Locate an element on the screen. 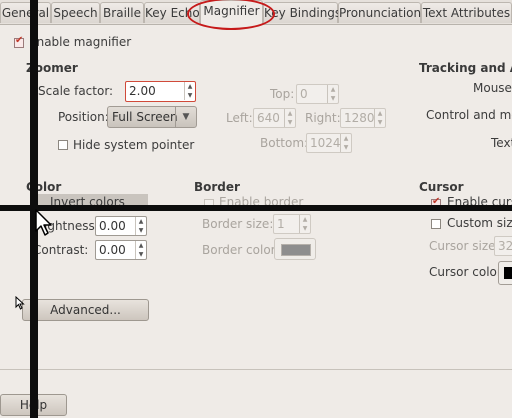 The width and height of the screenshot is (512, 418). cursor-size-spinner: 32 is located at coordinates (503, 246).